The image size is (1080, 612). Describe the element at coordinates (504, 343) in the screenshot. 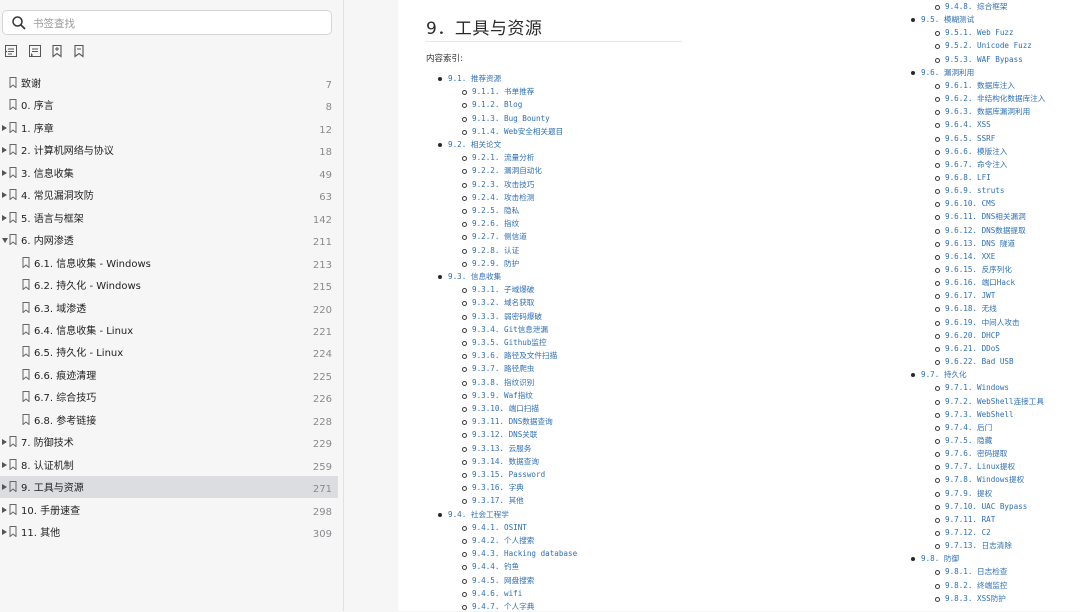

I see `index-subsection-link: 9.3.5. Github监控` at that location.